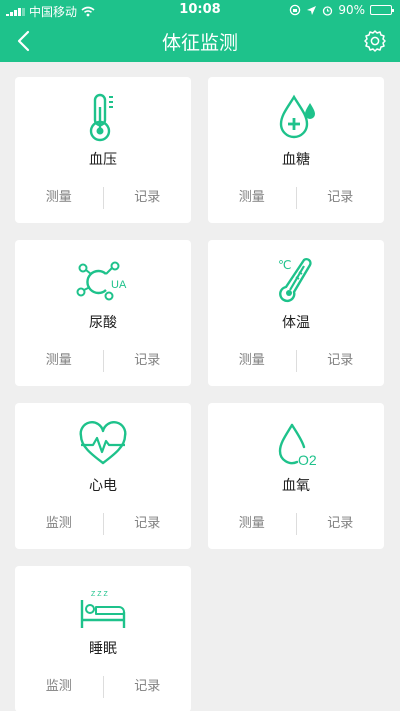 Image resolution: width=400 pixels, height=711 pixels. Describe the element at coordinates (101, 117) in the screenshot. I see `thermometer-icon` at that location.